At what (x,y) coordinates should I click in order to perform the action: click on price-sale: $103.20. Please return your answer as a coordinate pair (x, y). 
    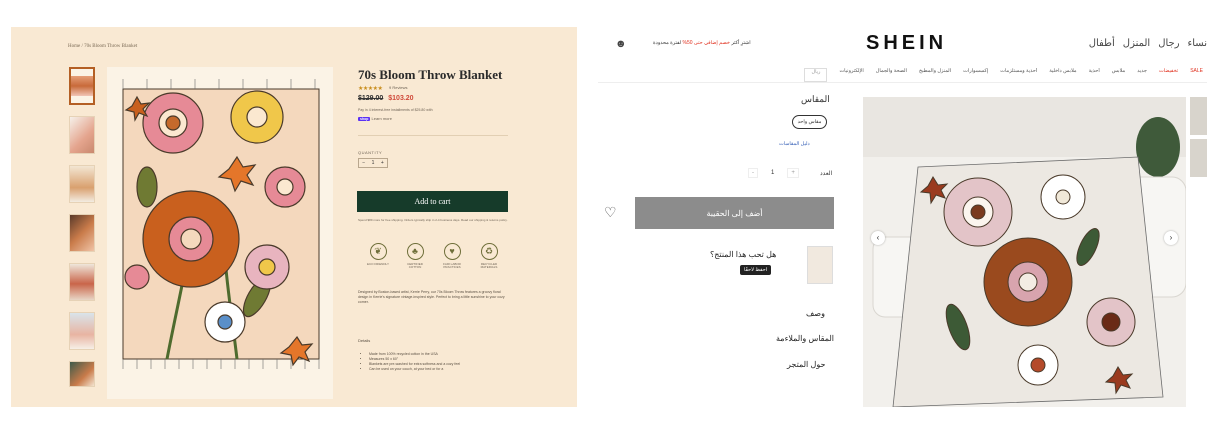
    Looking at the image, I should click on (401, 98).